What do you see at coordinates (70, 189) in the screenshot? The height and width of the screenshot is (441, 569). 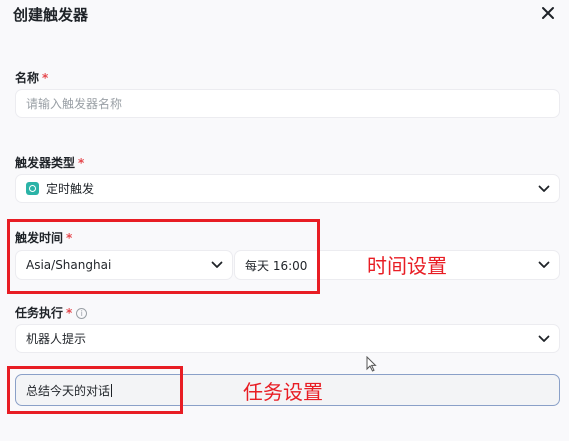 I see `trigger-type-value: 定时触发` at bounding box center [70, 189].